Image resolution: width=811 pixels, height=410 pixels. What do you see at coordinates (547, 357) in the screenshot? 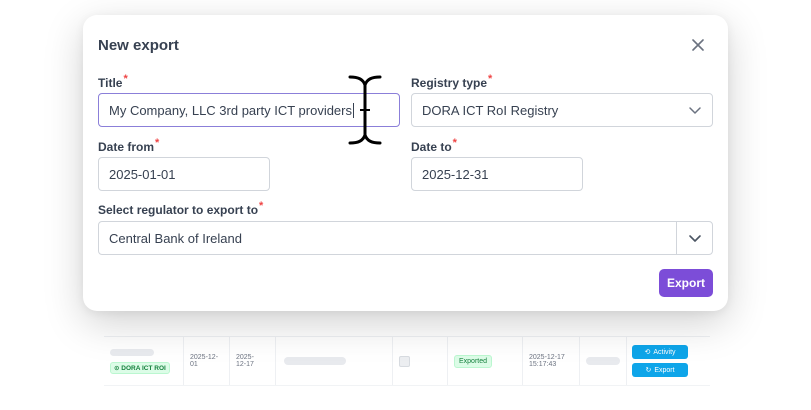
I see `timestamp-text: 2025-12-17` at bounding box center [547, 357].